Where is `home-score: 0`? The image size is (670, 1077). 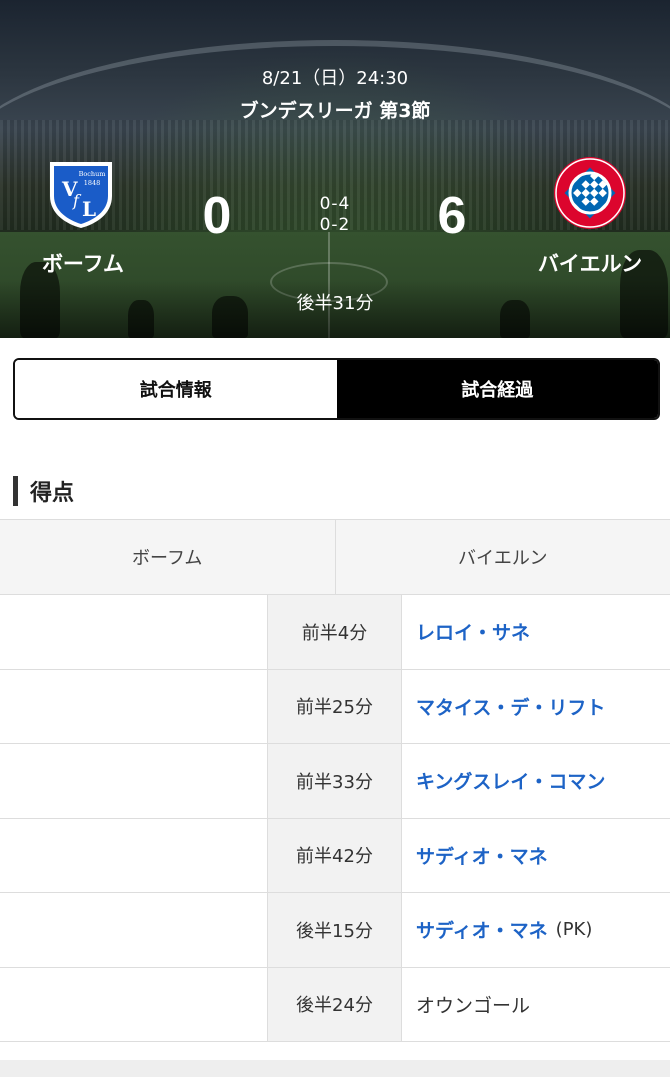
home-score: 0 is located at coordinates (217, 216).